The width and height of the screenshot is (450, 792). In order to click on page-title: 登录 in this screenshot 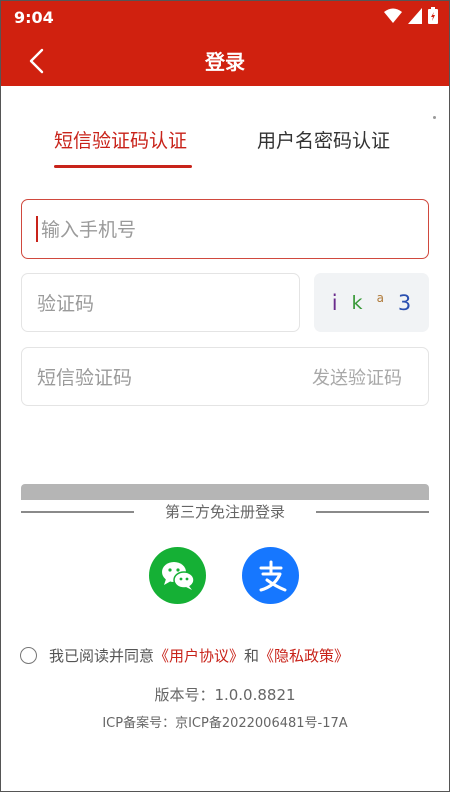, I will do `click(225, 62)`.